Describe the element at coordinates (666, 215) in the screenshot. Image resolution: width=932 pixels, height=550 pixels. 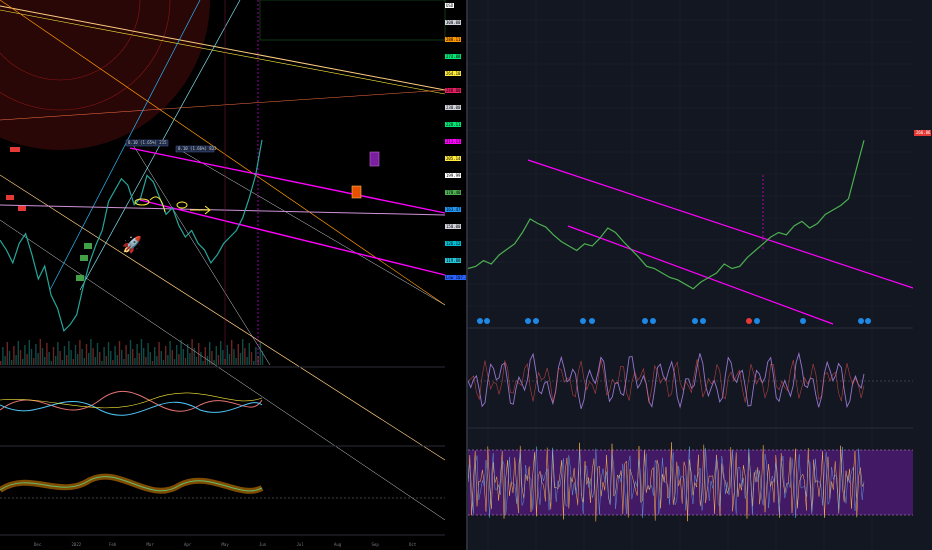
I see `price-series-line` at that location.